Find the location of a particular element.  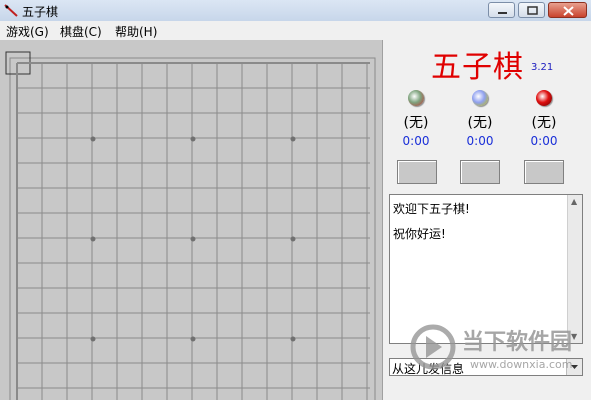

title-bar: 五子棋 is located at coordinates (295, 11).